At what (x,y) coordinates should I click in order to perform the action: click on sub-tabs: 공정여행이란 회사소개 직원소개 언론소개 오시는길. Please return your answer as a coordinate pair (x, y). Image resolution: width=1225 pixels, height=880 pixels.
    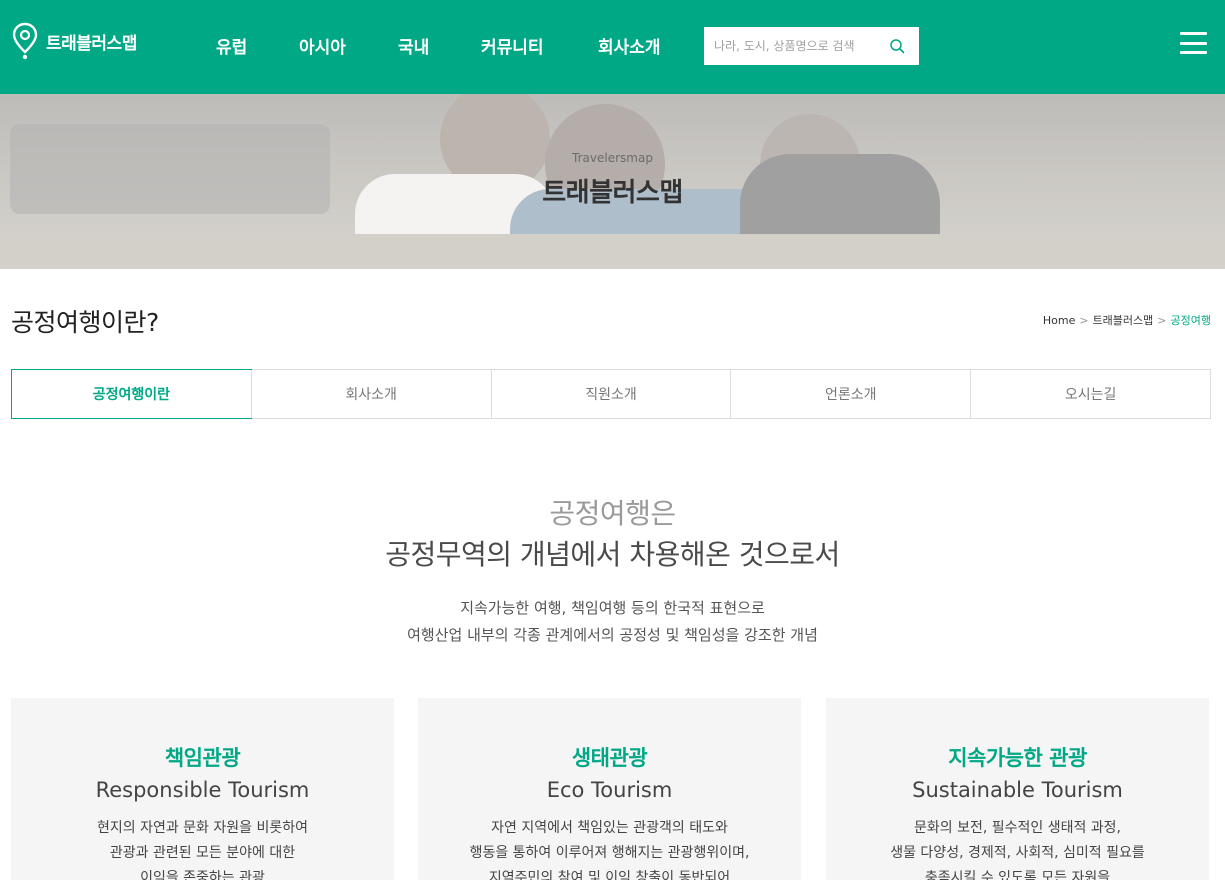
    Looking at the image, I should click on (611, 394).